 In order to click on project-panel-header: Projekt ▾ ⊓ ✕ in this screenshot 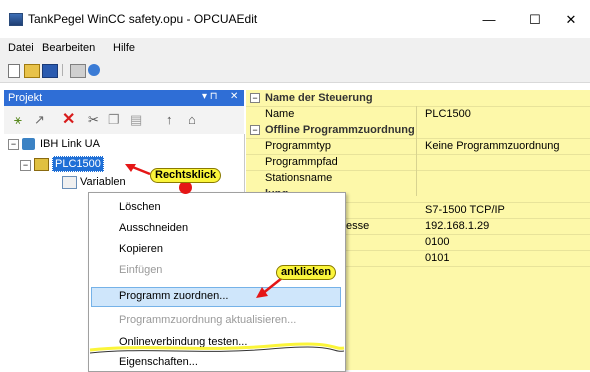, I will do `click(124, 98)`.